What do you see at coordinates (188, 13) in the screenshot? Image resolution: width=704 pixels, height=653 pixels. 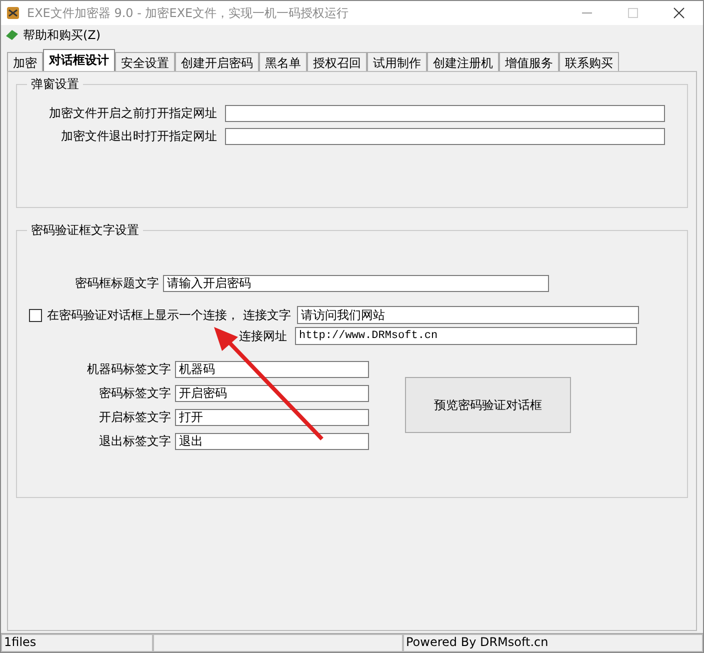 I see `window-title: EXE文件加密器 9.0 - 加密EXE文件，实现一机一码授权运行` at bounding box center [188, 13].